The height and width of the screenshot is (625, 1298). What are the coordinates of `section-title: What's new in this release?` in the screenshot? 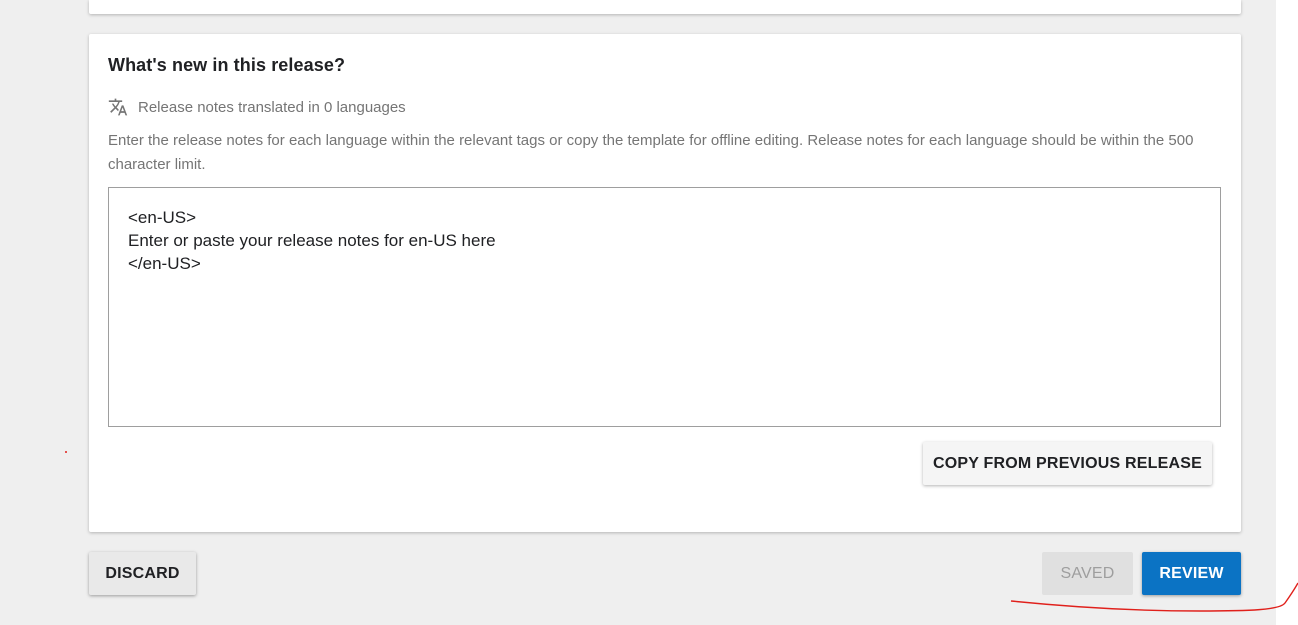 It's located at (227, 65).